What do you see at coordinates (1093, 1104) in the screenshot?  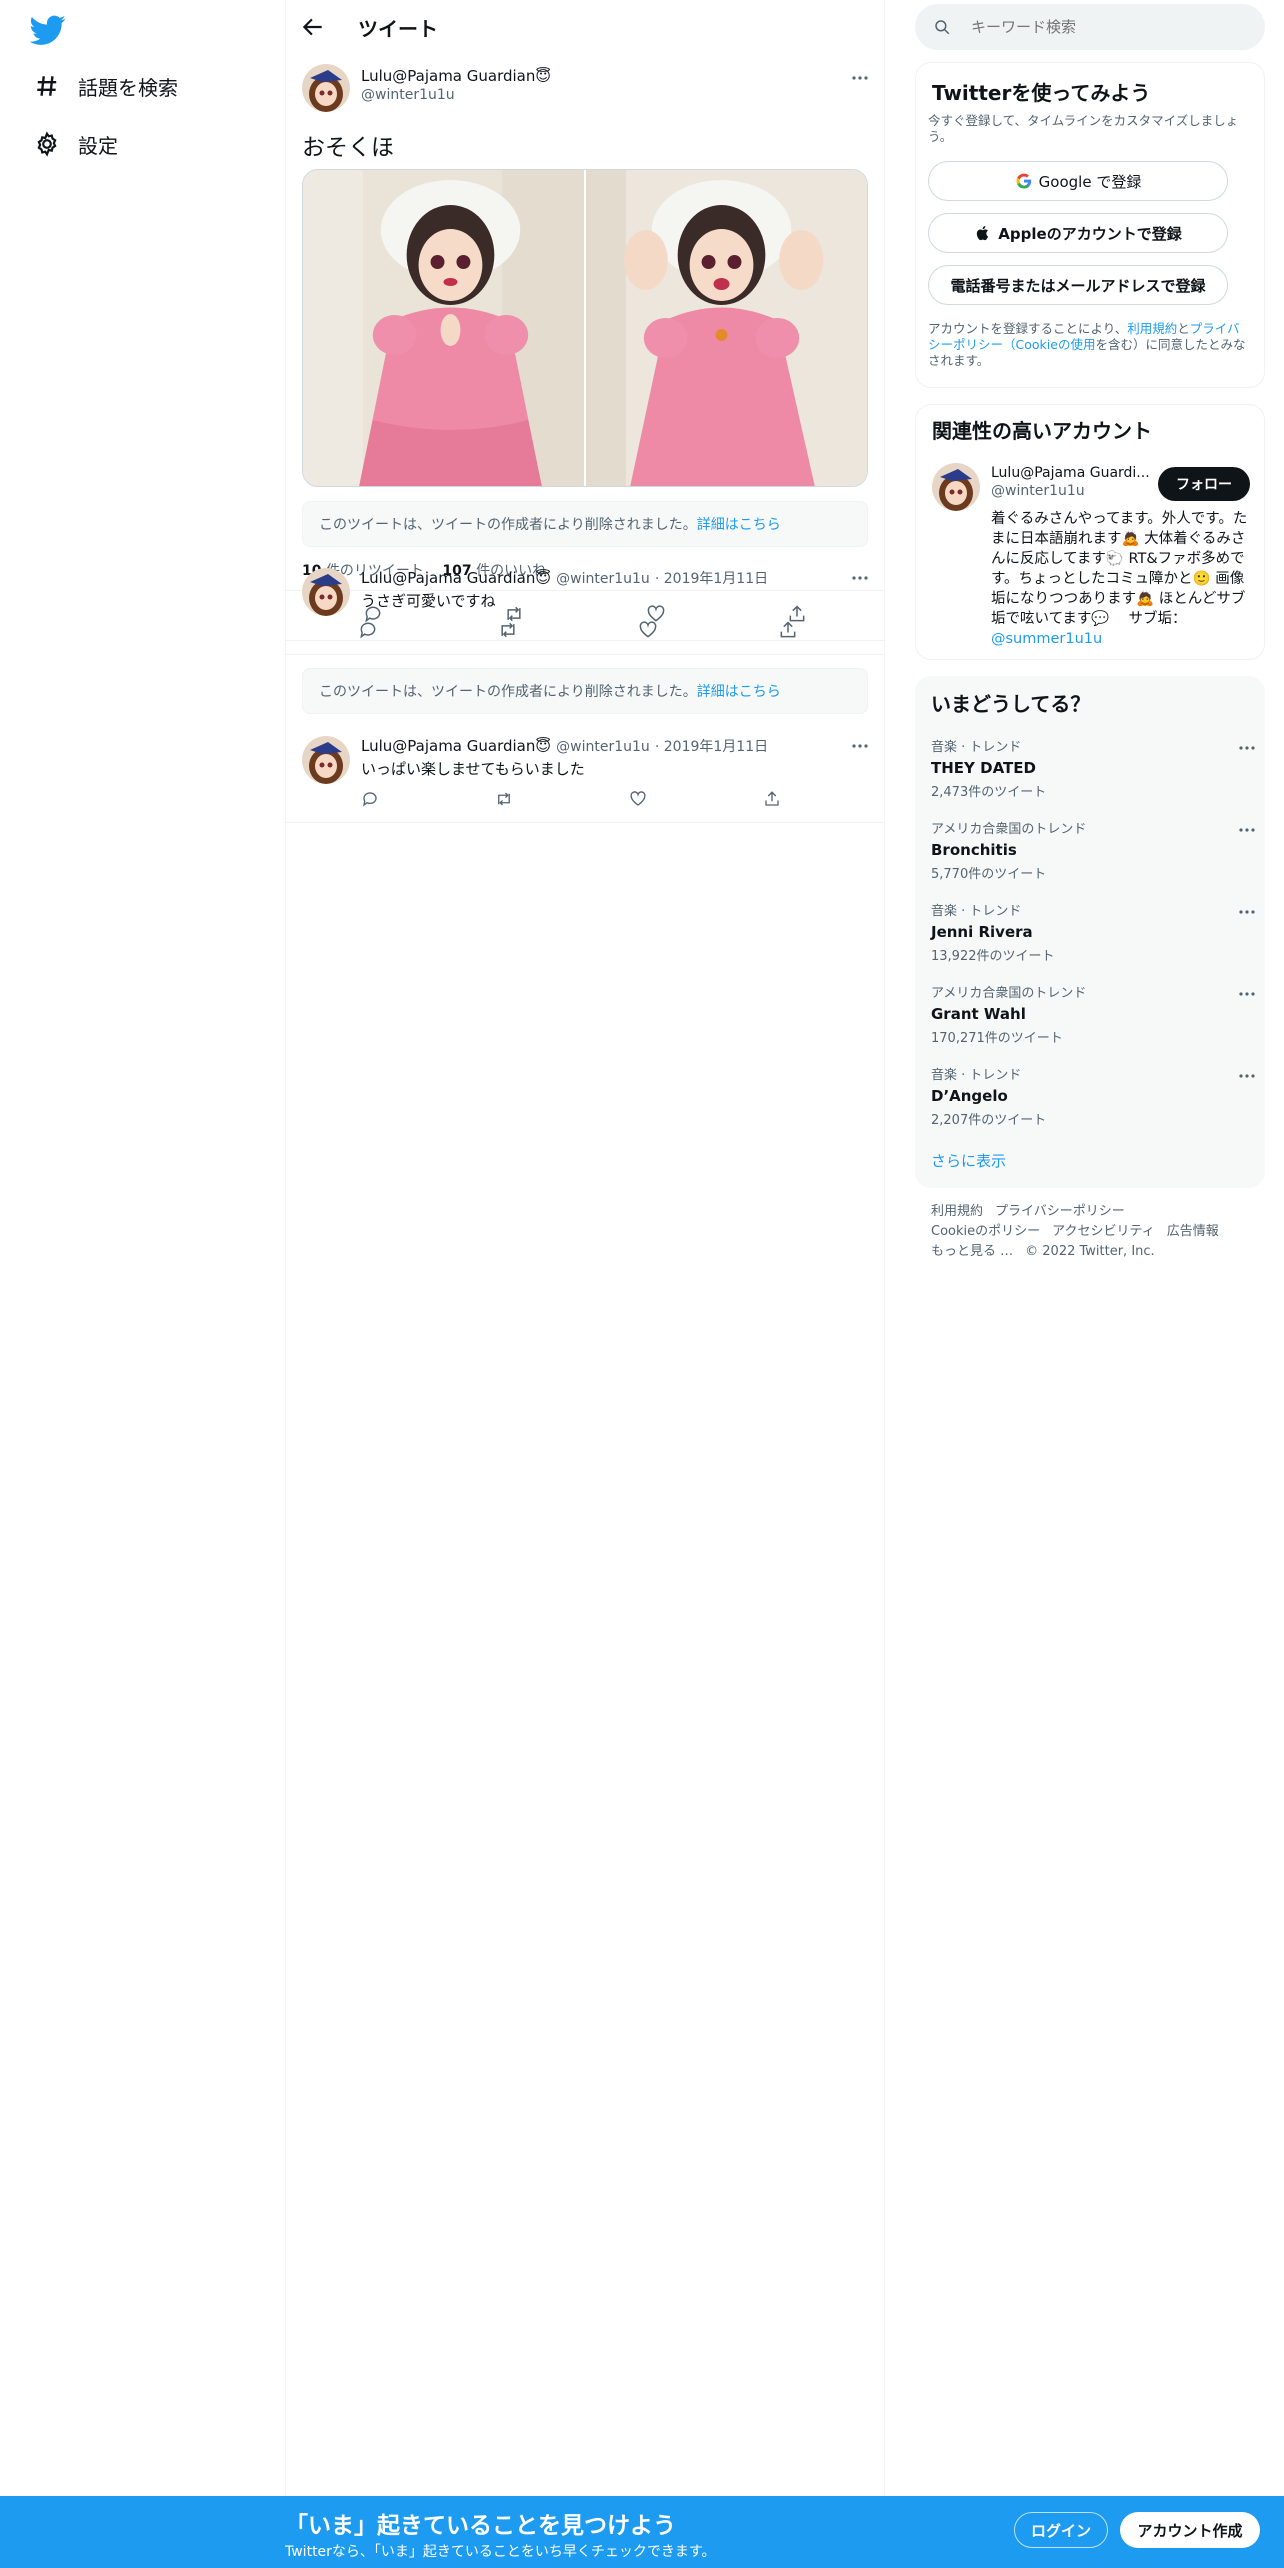 I see `trend-item: 音楽 · トレンド D’Angelo 2,207件のツイート` at bounding box center [1093, 1104].